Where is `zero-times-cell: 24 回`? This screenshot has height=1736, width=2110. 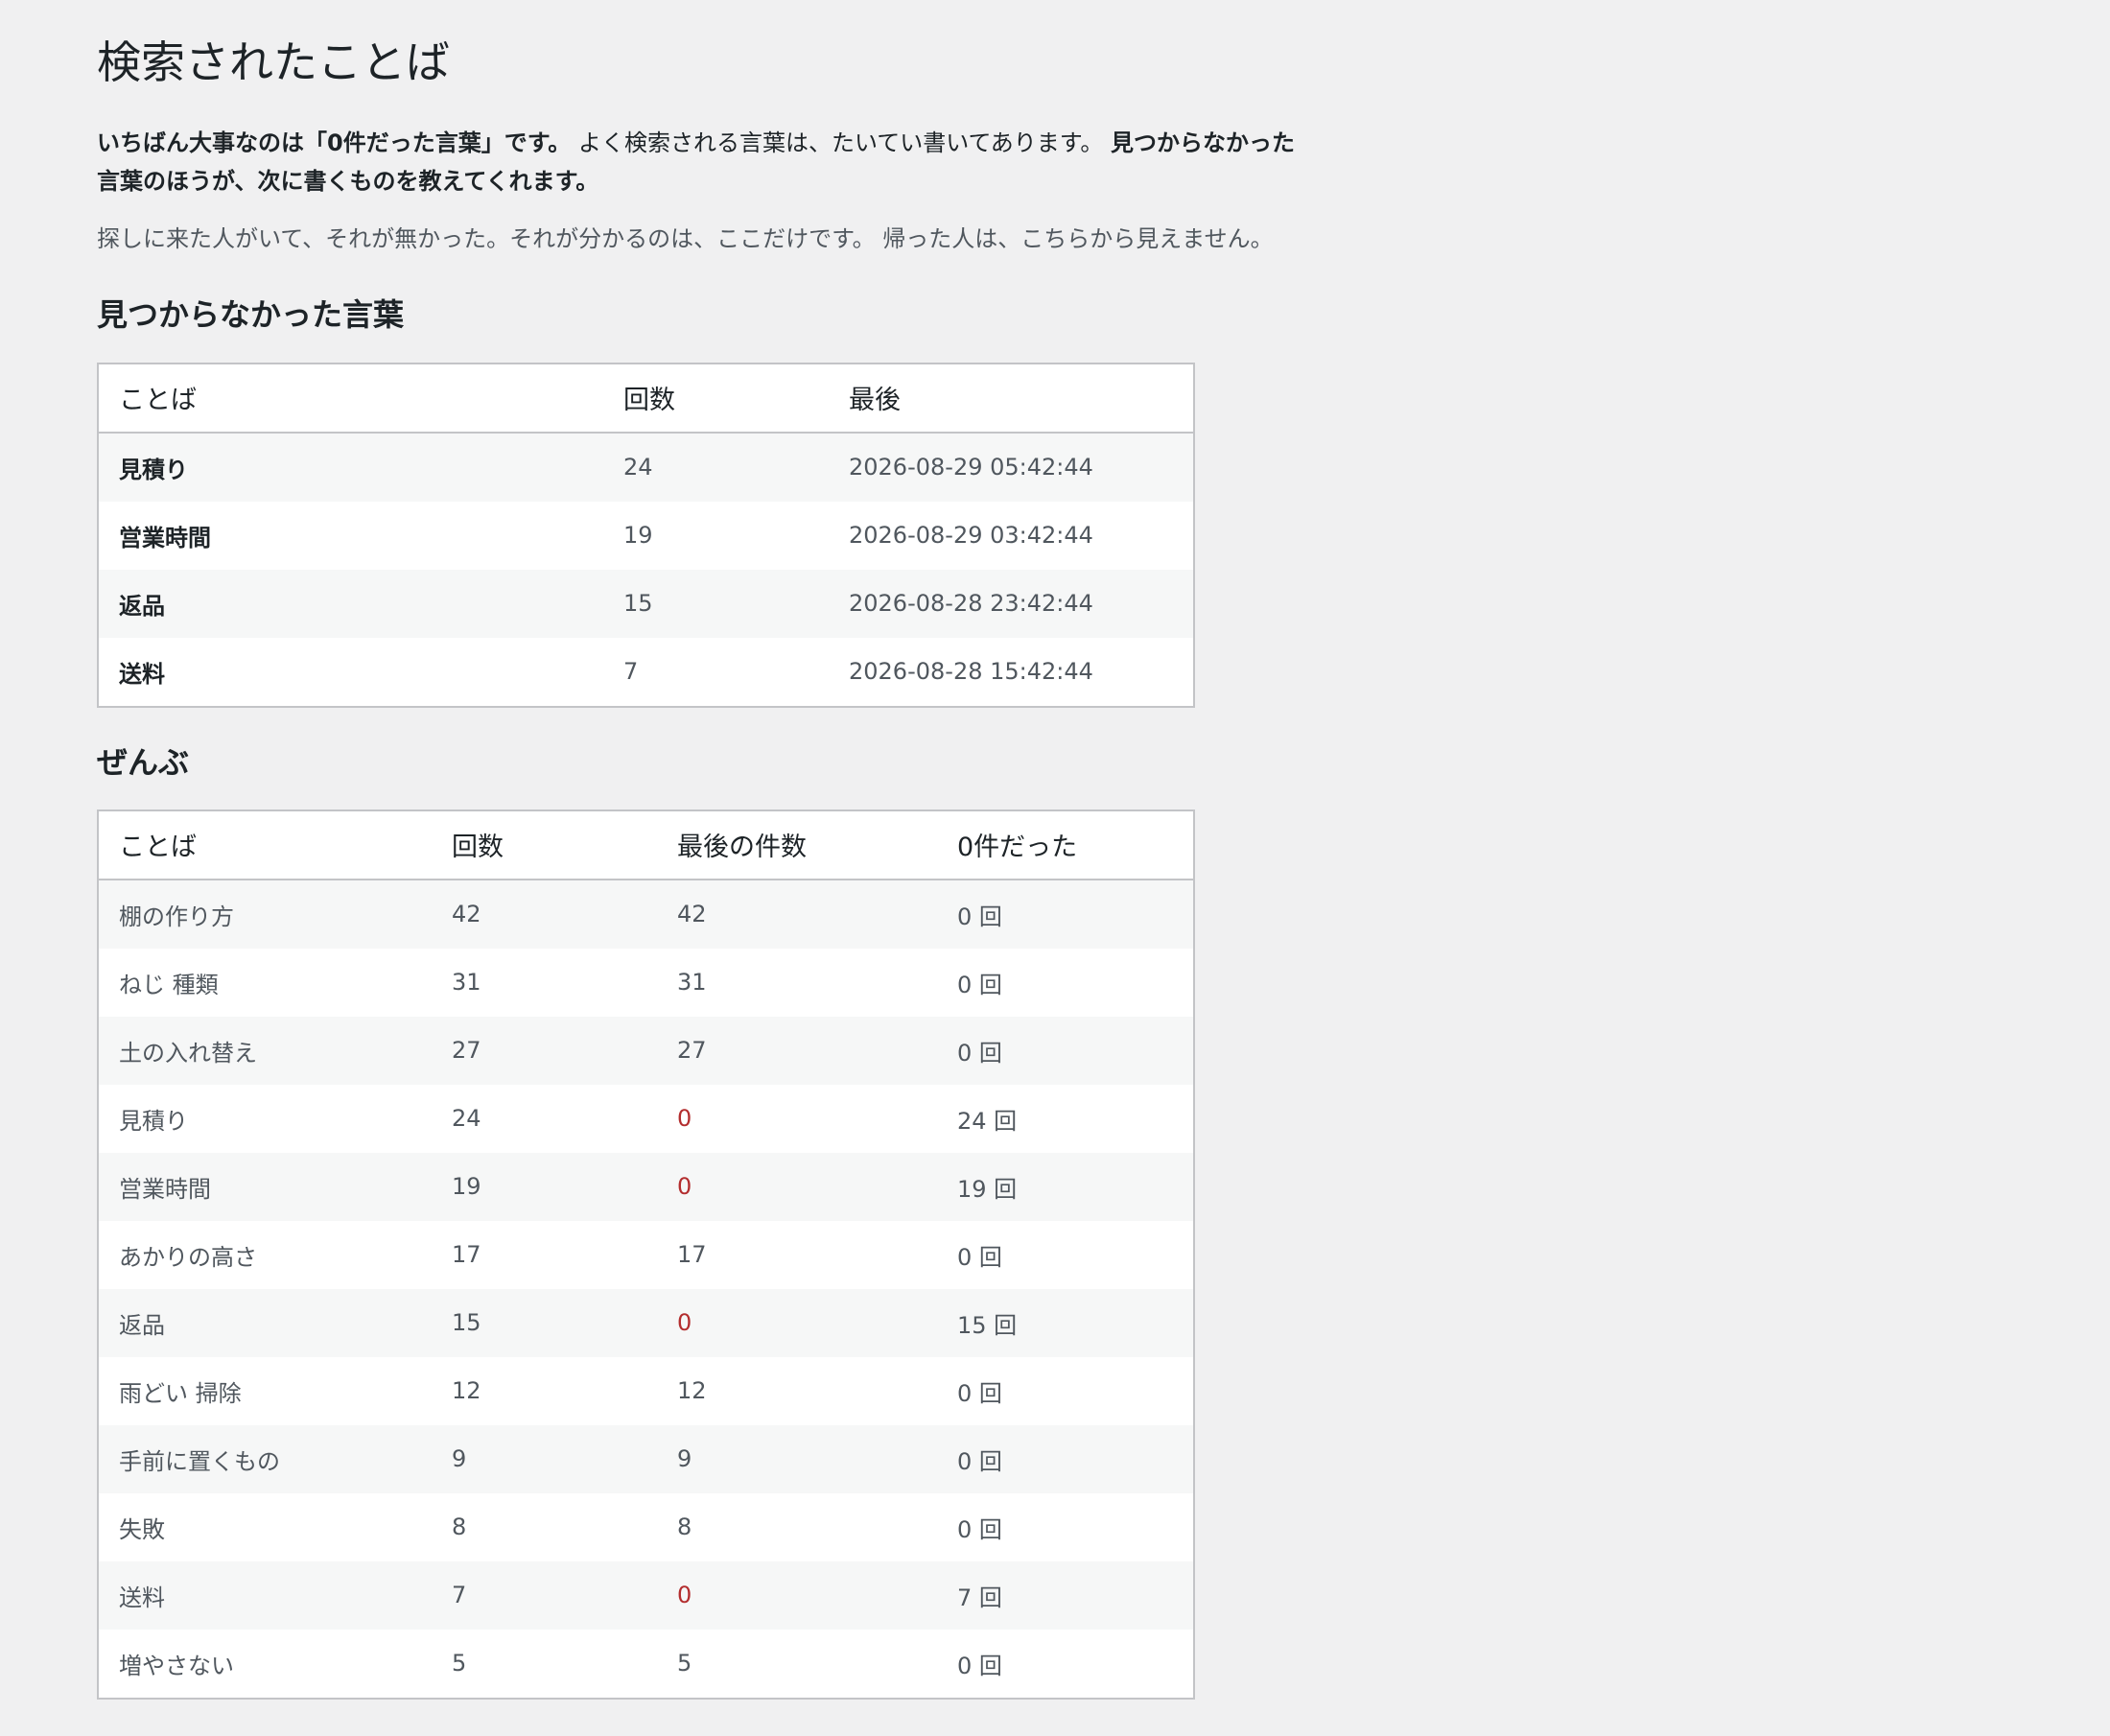 zero-times-cell: 24 回 is located at coordinates (1066, 1118).